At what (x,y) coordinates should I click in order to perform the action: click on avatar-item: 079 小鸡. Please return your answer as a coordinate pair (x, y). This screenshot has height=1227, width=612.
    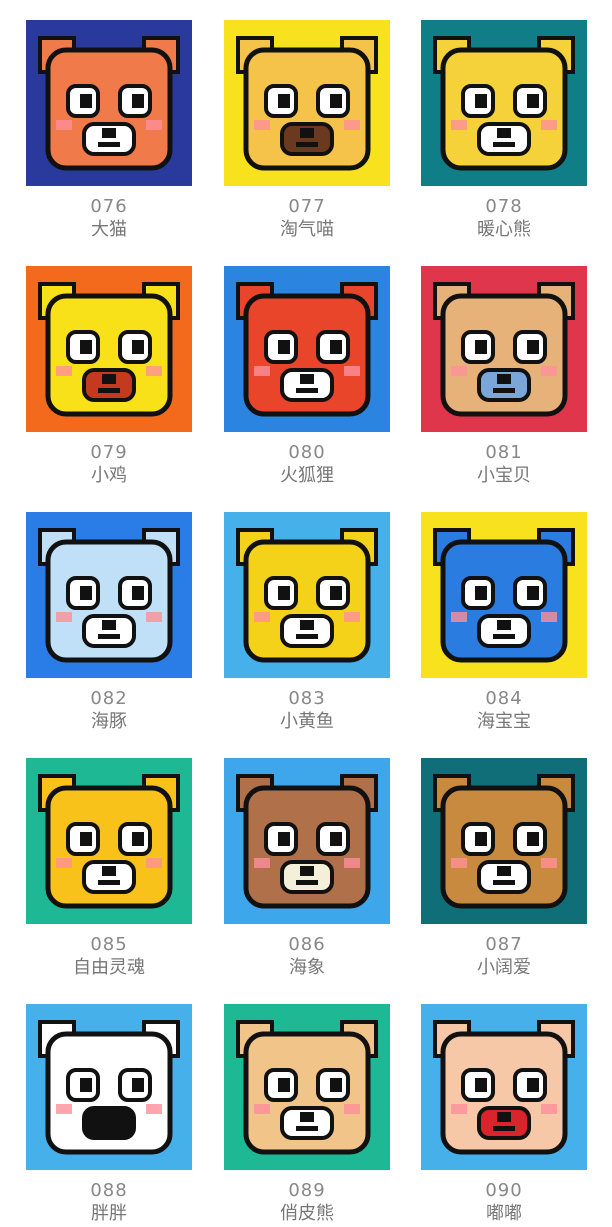
    Looking at the image, I should click on (109, 377).